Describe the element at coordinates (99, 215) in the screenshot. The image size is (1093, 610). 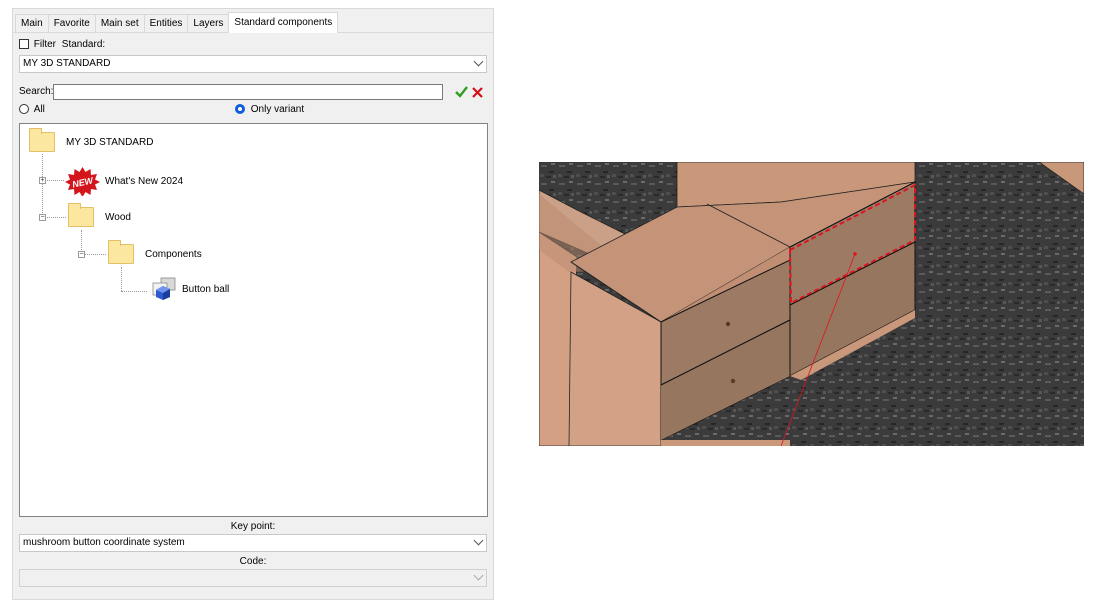
I see `tree-node-wood: Wood` at that location.